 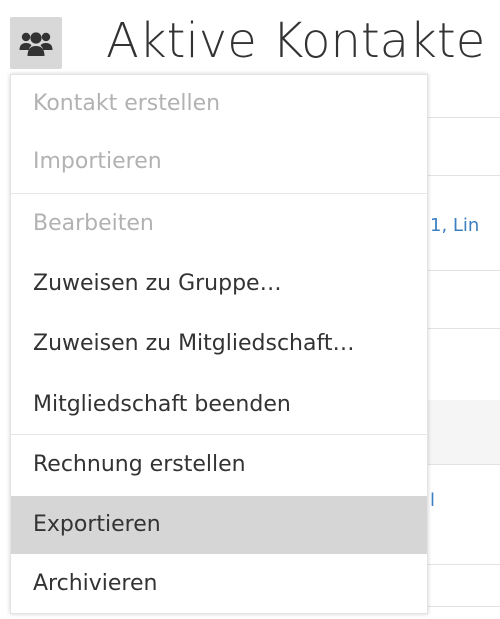 What do you see at coordinates (93, 223) in the screenshot?
I see `menu-item-edit: Bearbeiten` at bounding box center [93, 223].